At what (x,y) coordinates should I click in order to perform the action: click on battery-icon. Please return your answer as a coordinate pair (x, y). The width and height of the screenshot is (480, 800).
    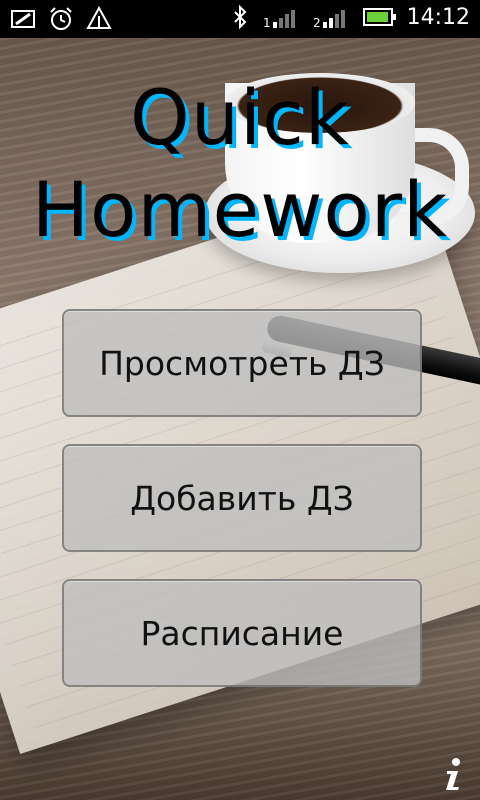
    Looking at the image, I should click on (379, 17).